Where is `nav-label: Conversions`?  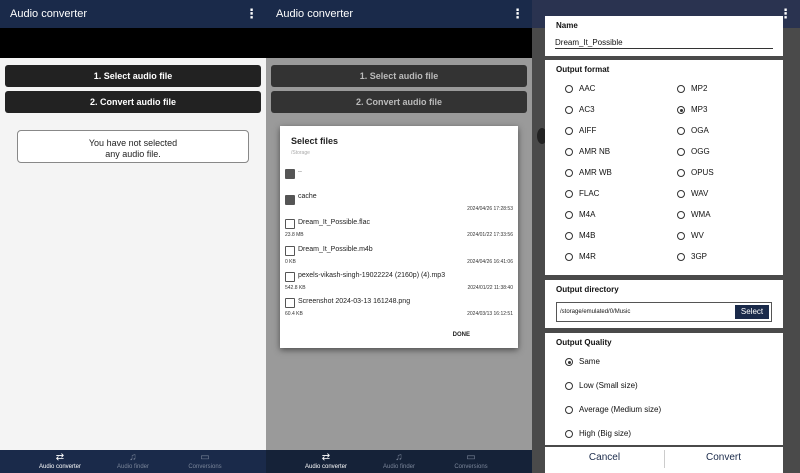
nav-label: Conversions is located at coordinates (471, 467).